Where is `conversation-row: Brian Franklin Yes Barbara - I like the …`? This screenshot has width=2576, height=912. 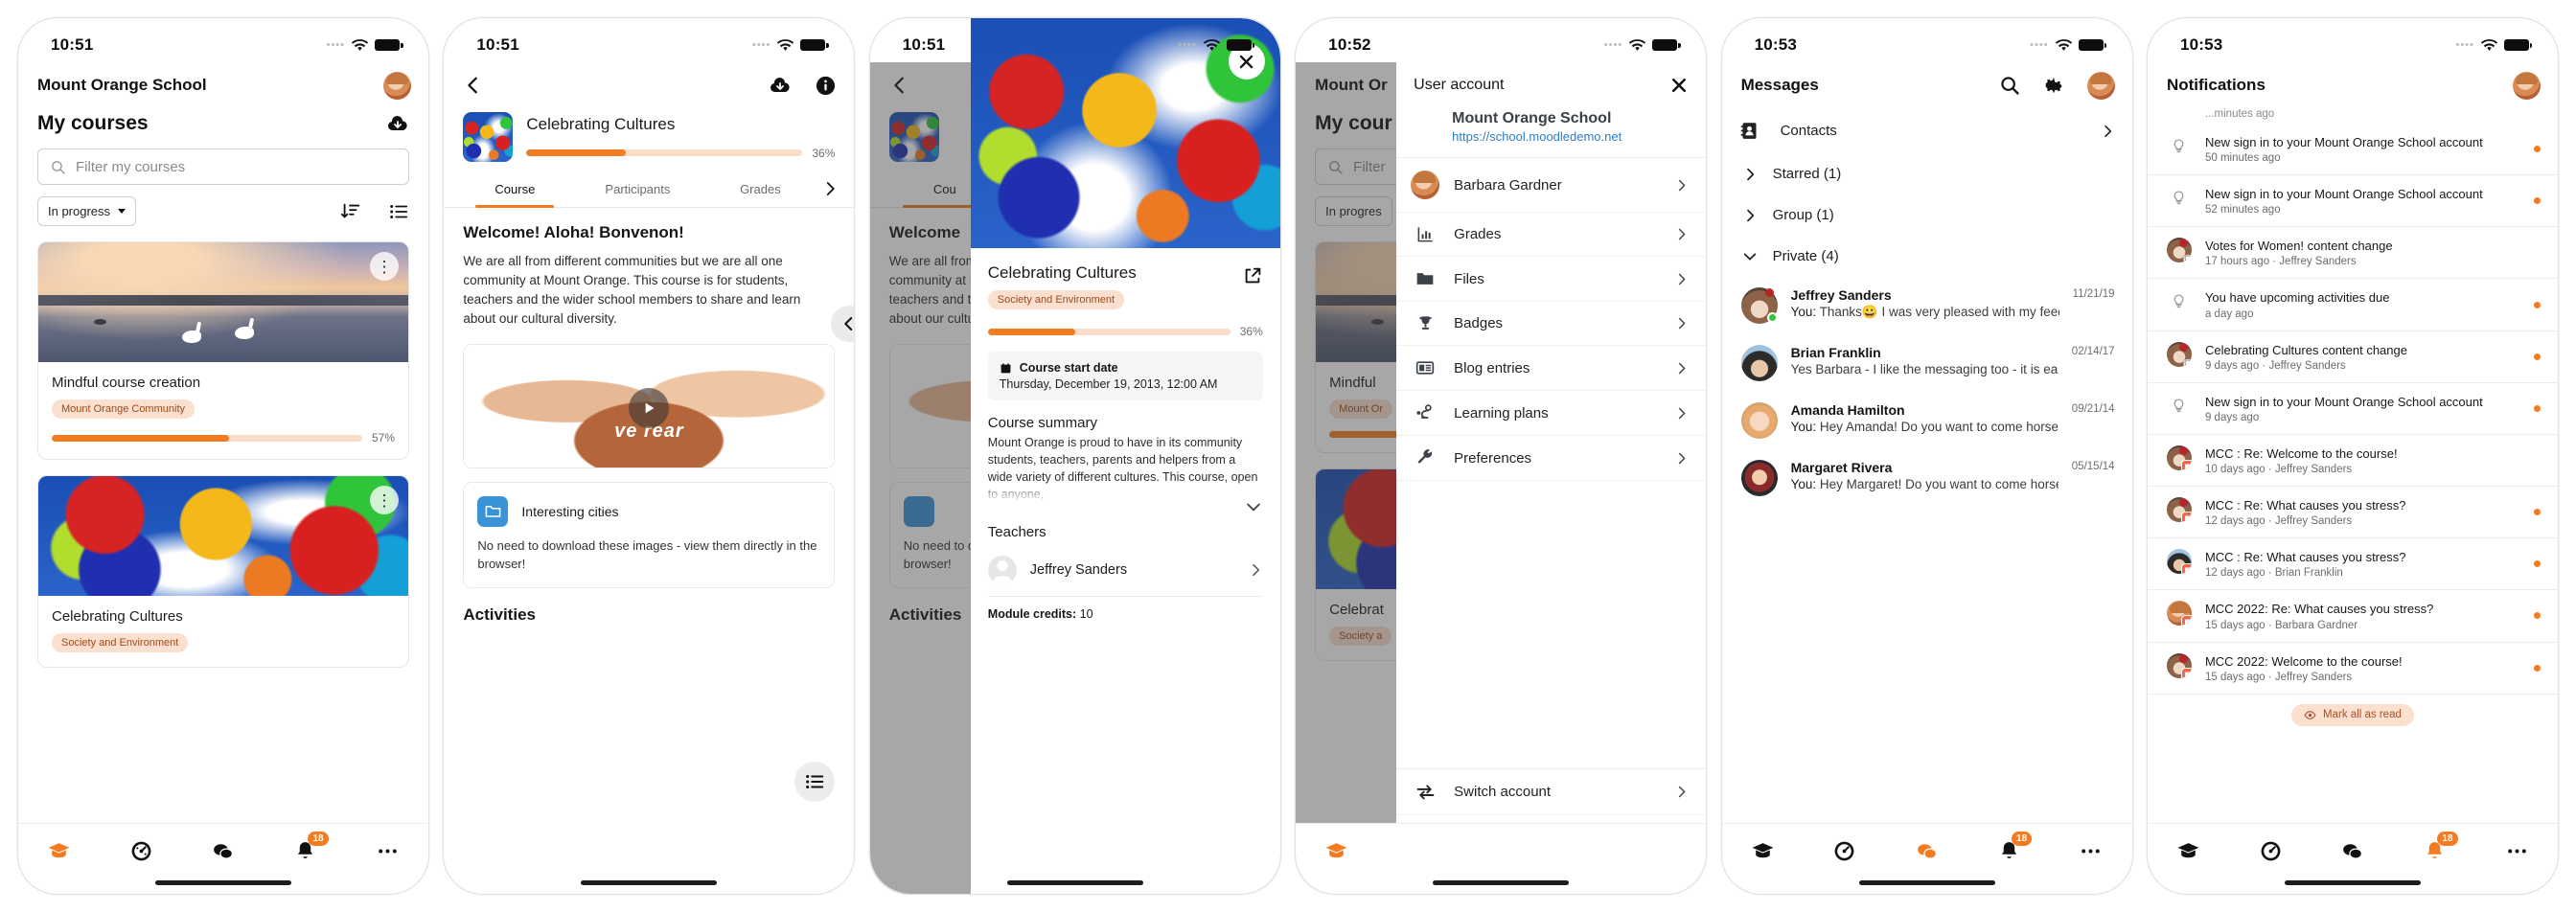 conversation-row: Brian Franklin Yes Barbara - I like the … is located at coordinates (1927, 363).